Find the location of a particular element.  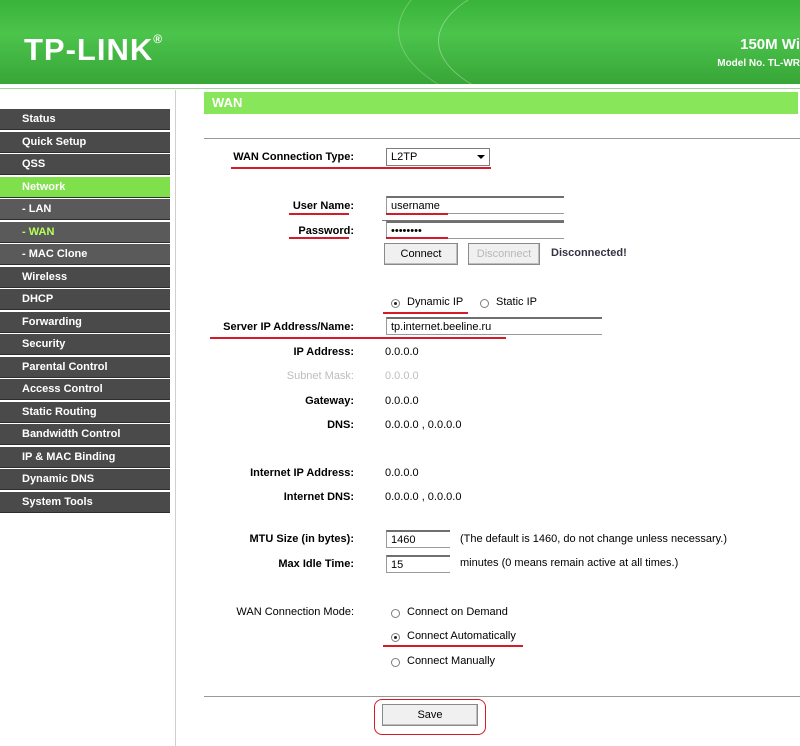

sidebar-item-wireless: Wireless is located at coordinates (85, 277).